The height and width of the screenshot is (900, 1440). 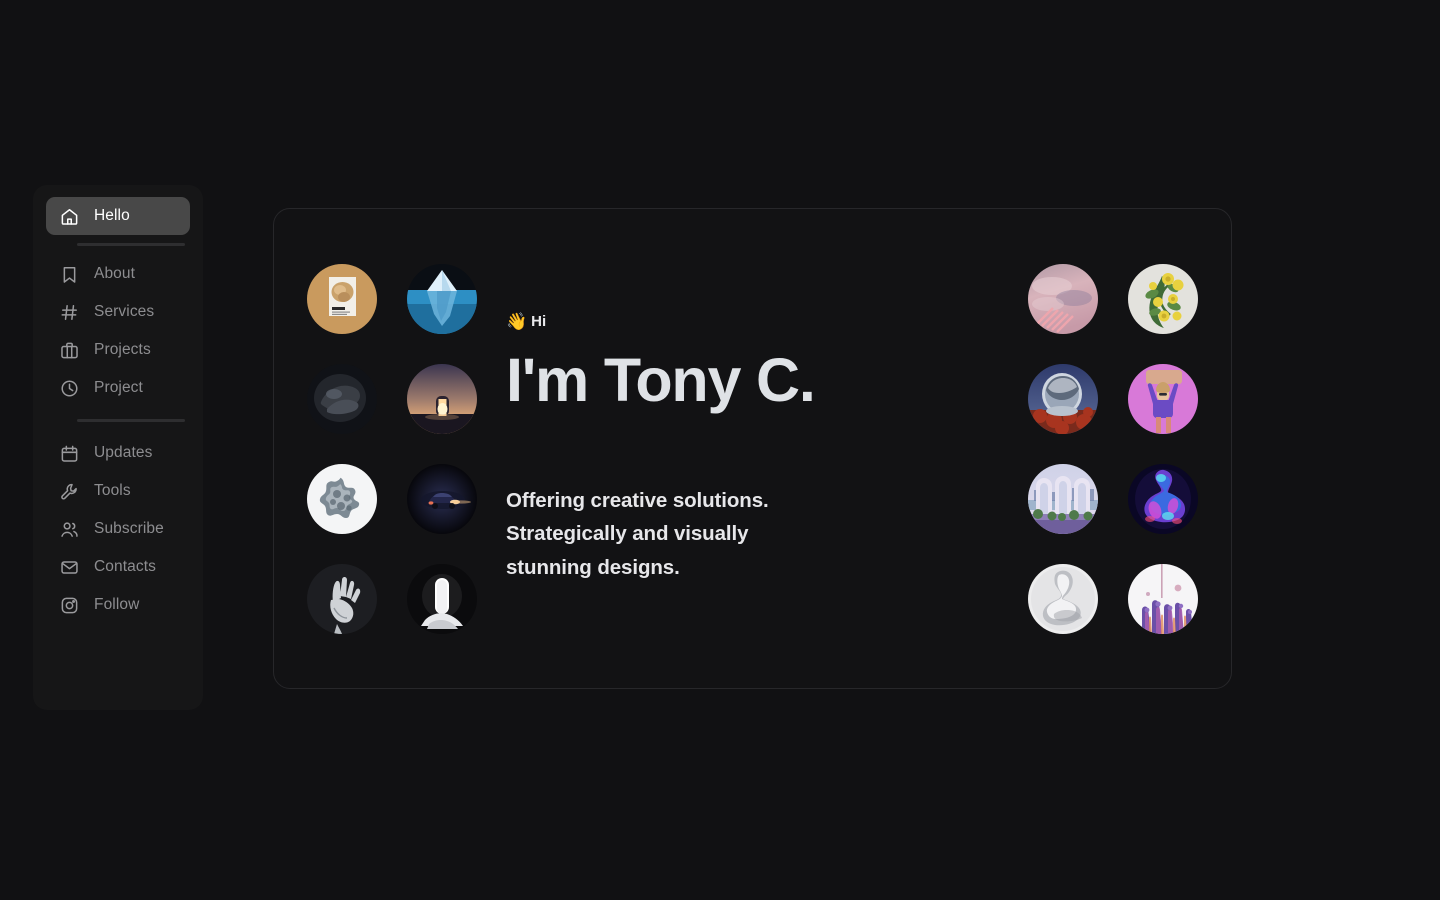 I want to click on hash-icon, so click(x=69, y=312).